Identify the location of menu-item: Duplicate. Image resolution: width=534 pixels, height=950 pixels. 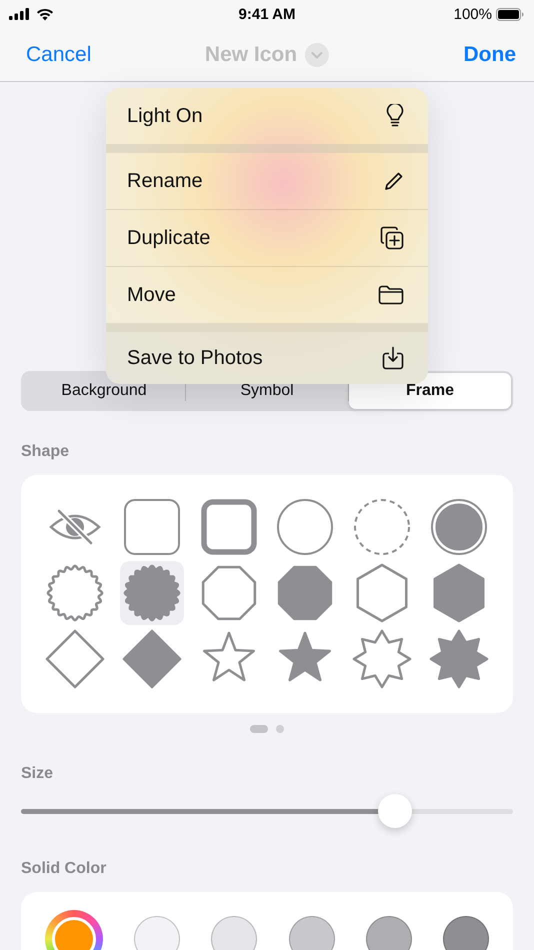
(267, 238).